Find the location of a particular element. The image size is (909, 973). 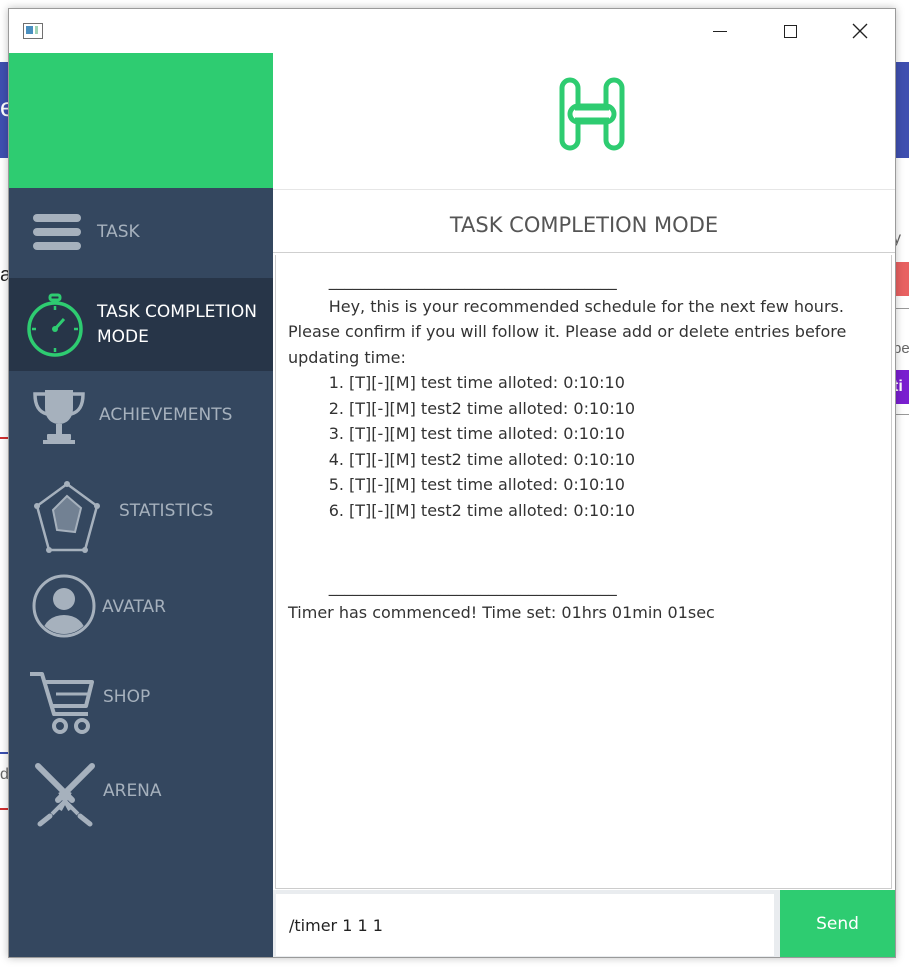

minimize-button is located at coordinates (720, 31).